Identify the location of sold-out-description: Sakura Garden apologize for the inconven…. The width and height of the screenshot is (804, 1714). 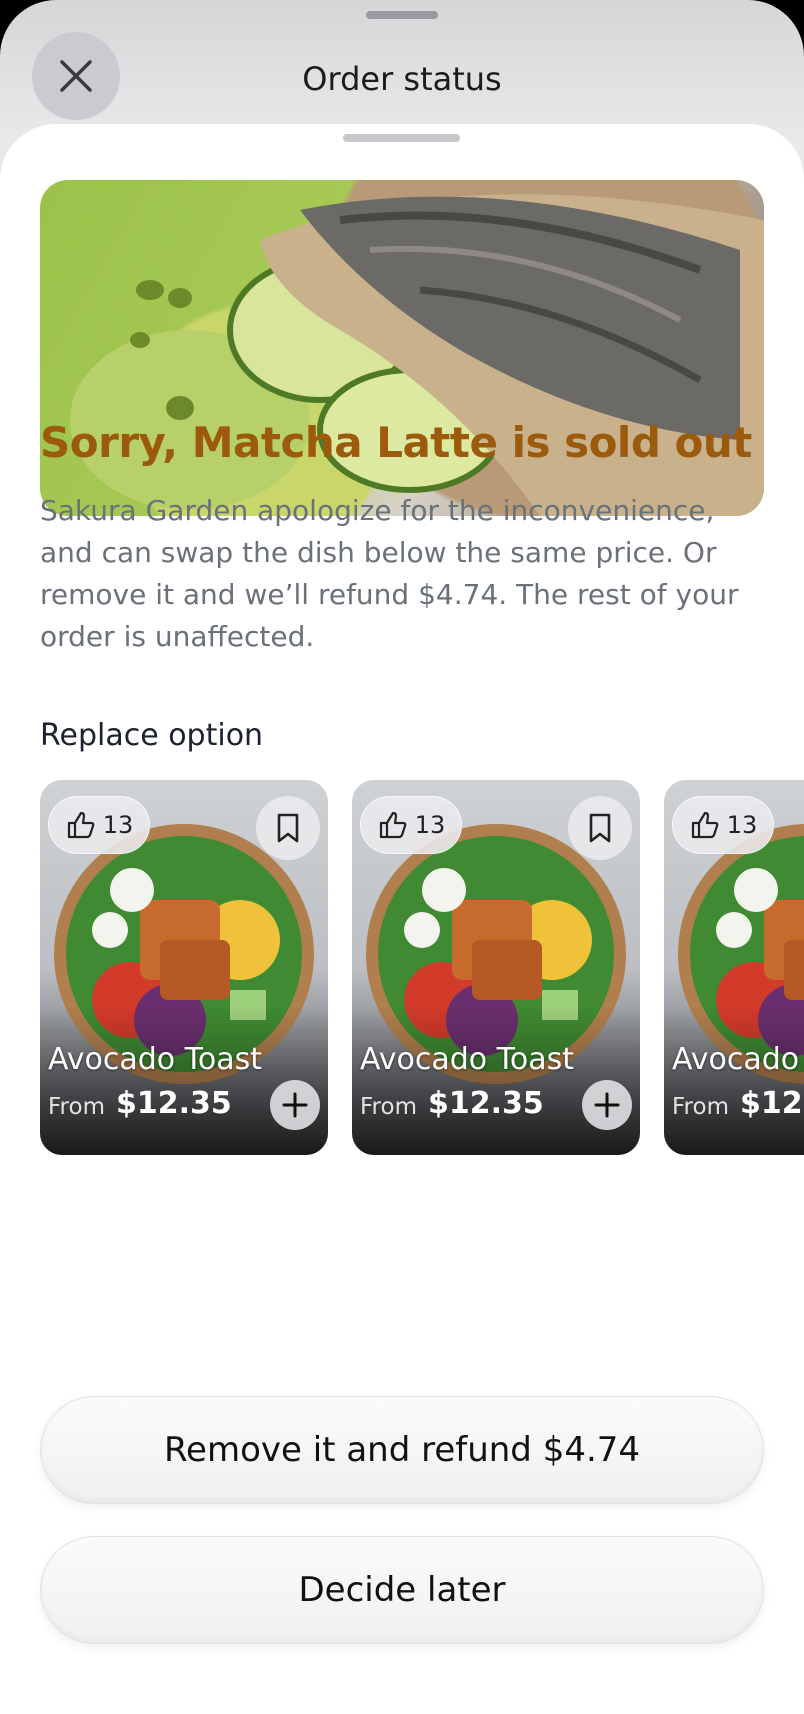
(389, 573).